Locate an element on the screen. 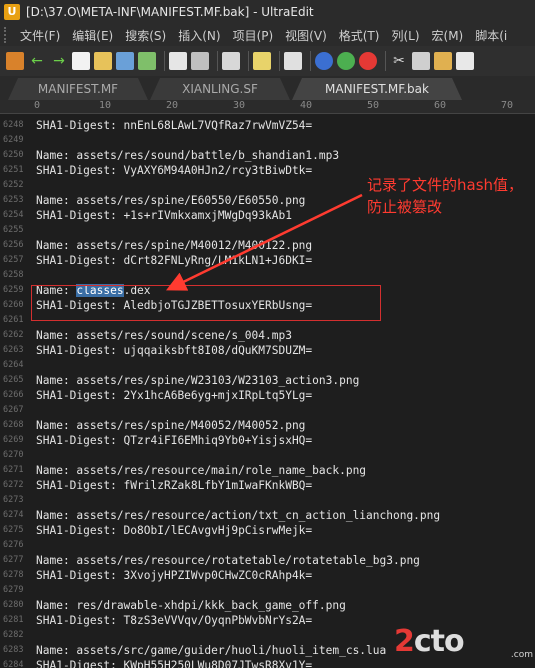 The height and width of the screenshot is (668, 535). menu-format: 格式(T) is located at coordinates (359, 35).